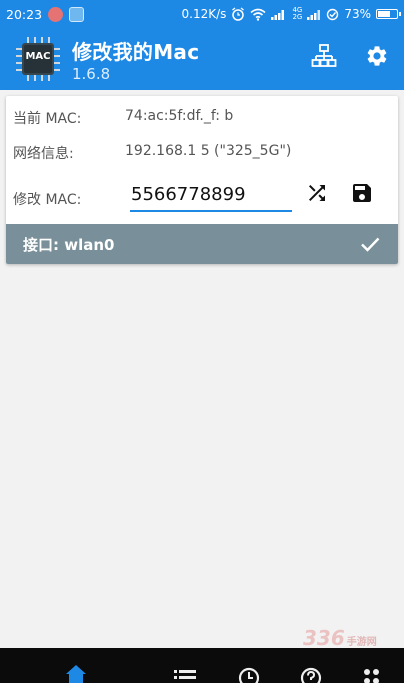 This screenshot has width=404, height=683. I want to click on signal-icon, so click(279, 14).